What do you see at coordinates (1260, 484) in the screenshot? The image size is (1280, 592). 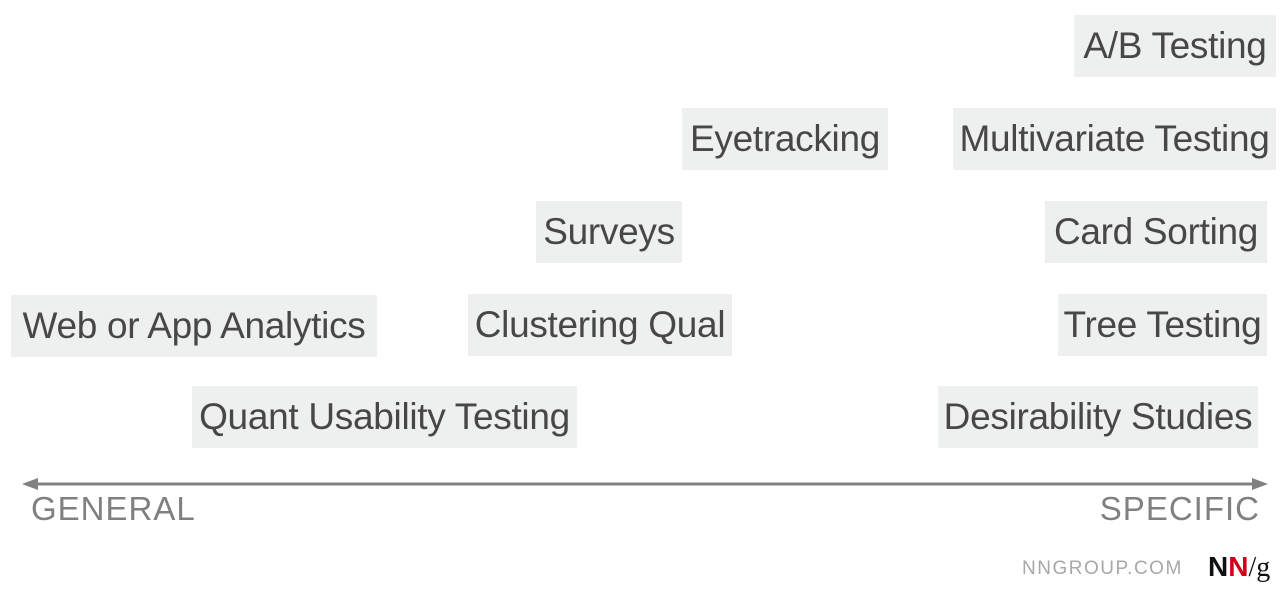 I see `arrow-right-icon` at bounding box center [1260, 484].